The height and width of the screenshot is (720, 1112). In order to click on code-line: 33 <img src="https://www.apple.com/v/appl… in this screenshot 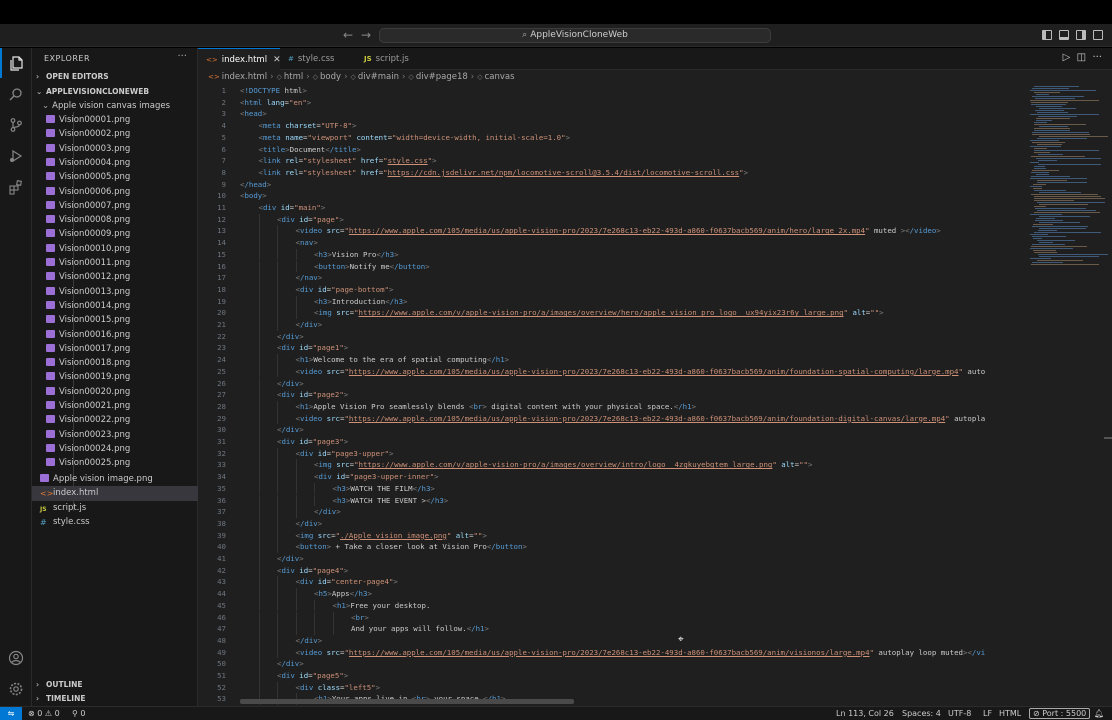, I will do `click(612, 465)`.